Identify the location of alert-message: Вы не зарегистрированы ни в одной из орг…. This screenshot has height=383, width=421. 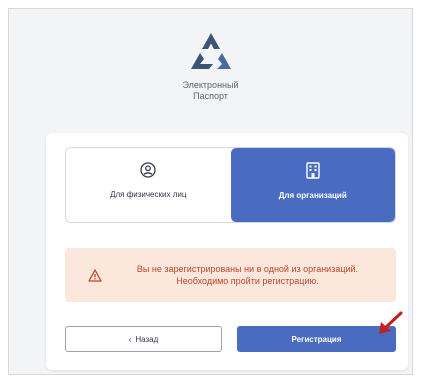
(247, 275).